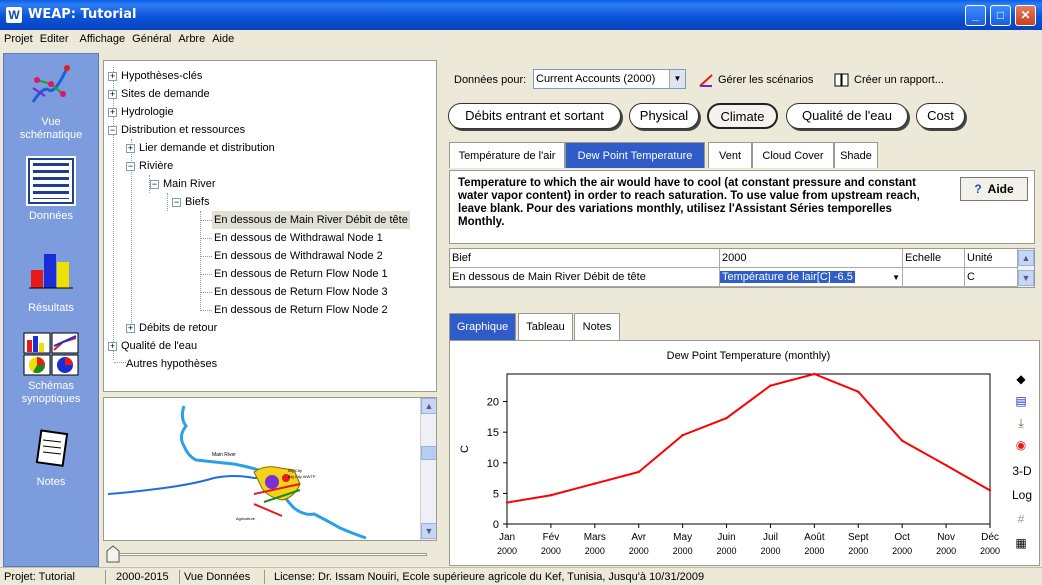 The height and width of the screenshot is (585, 1042). I want to click on tree-item-qualite-eau: + Qualité de l'eau, so click(152, 346).